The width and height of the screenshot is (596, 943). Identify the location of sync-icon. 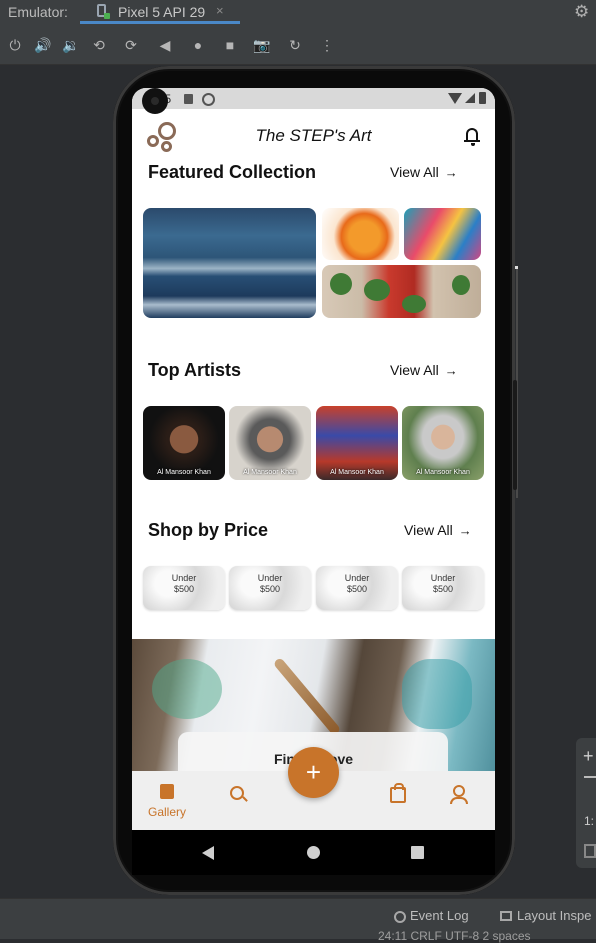
(208, 99).